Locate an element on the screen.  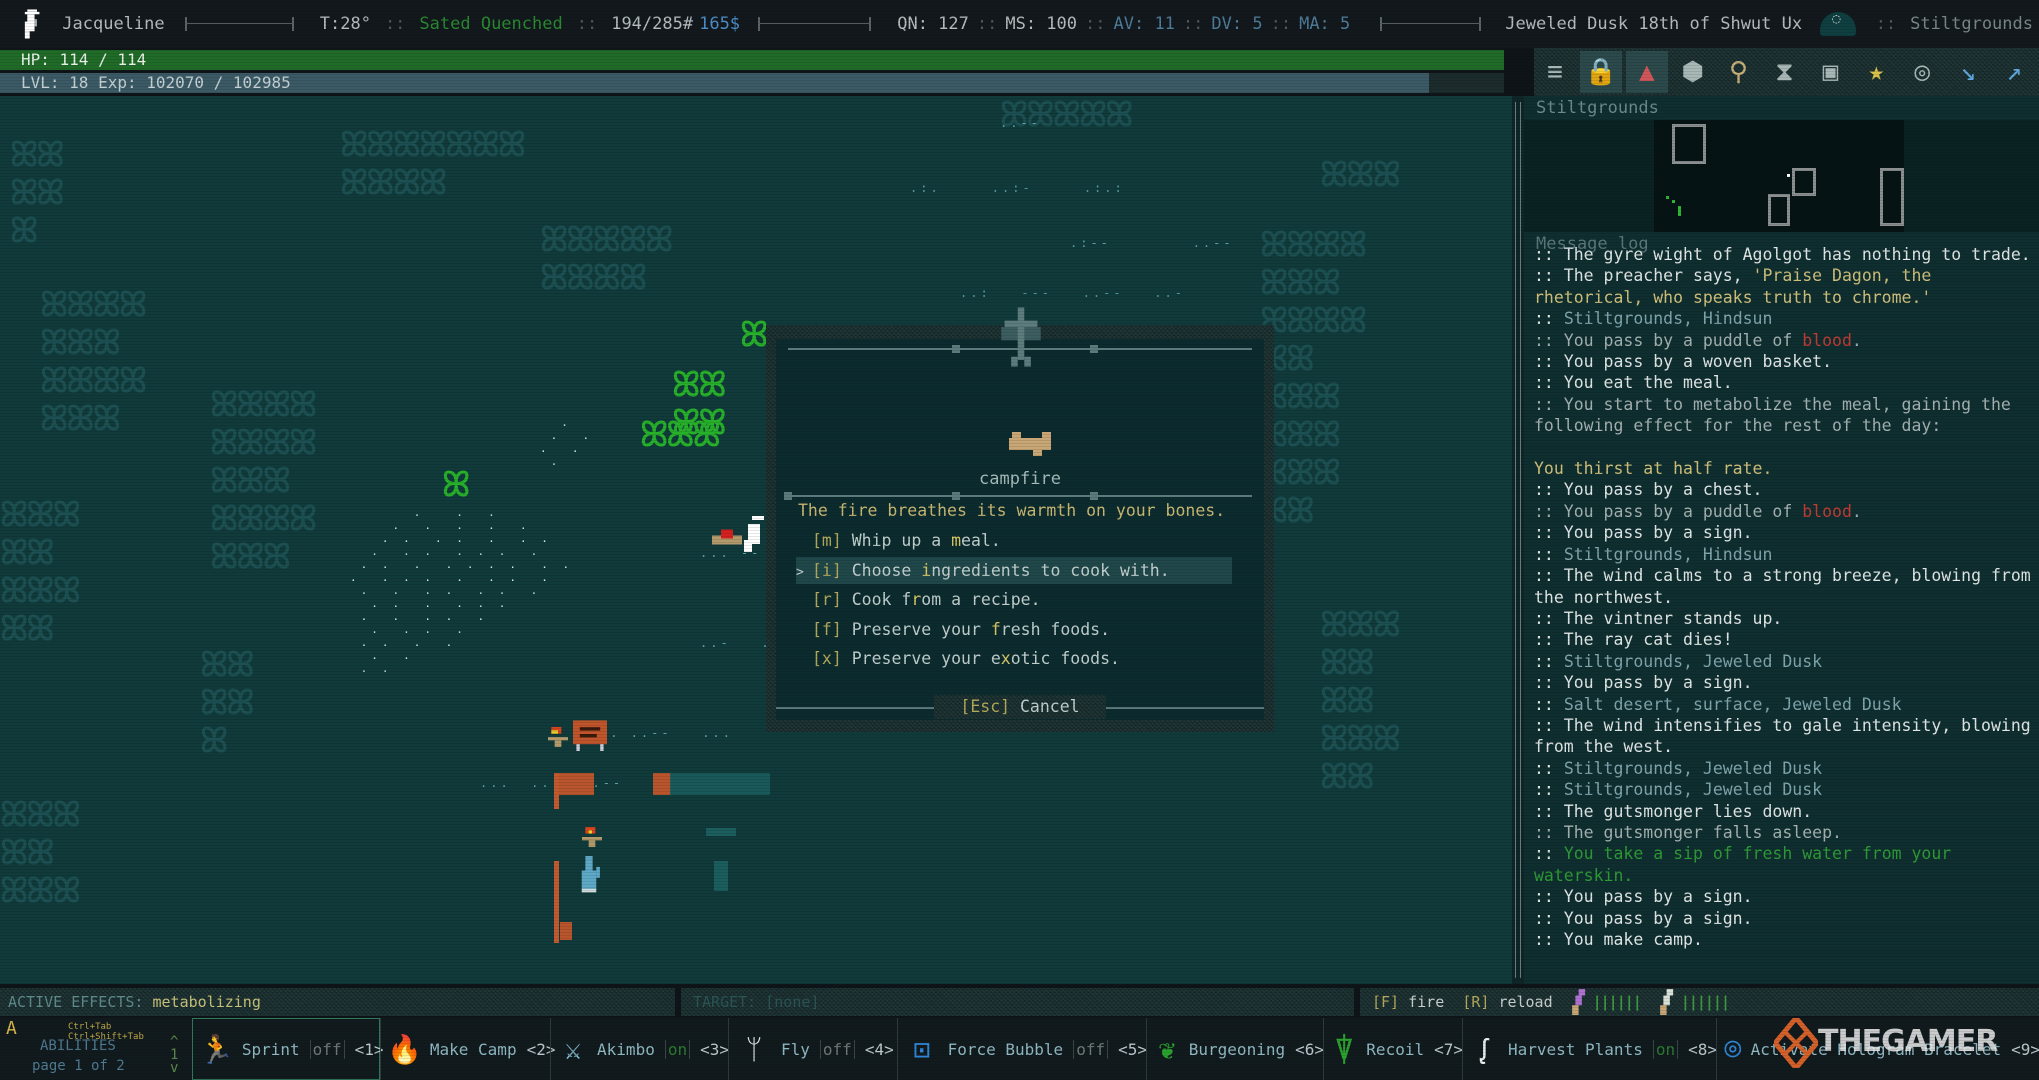
divider-knob is located at coordinates (1094, 349).